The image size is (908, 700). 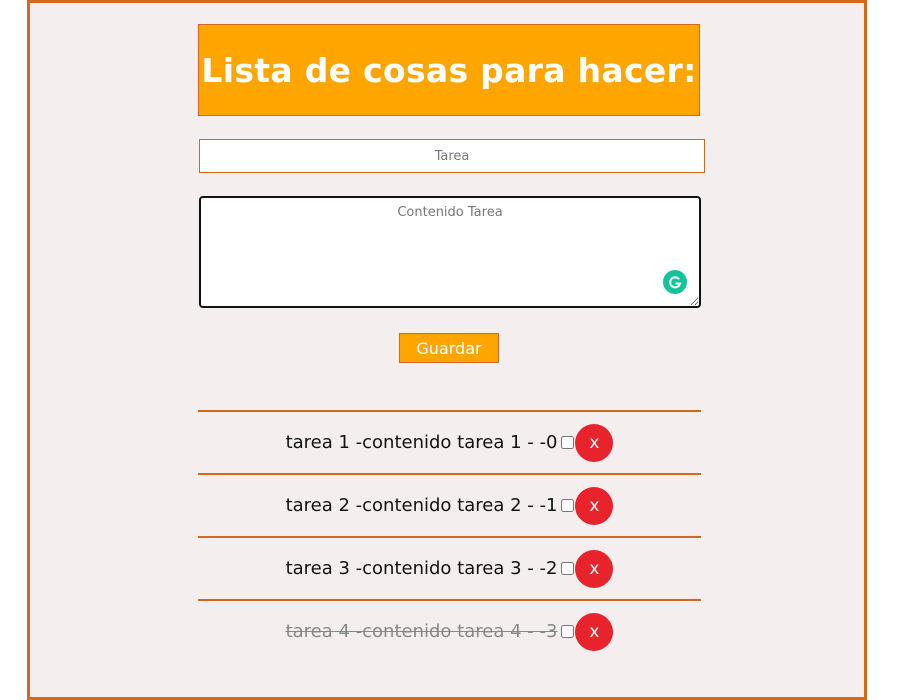 What do you see at coordinates (421, 568) in the screenshot?
I see `task-text: tarea 3 -contenido tarea 3 - -2` at bounding box center [421, 568].